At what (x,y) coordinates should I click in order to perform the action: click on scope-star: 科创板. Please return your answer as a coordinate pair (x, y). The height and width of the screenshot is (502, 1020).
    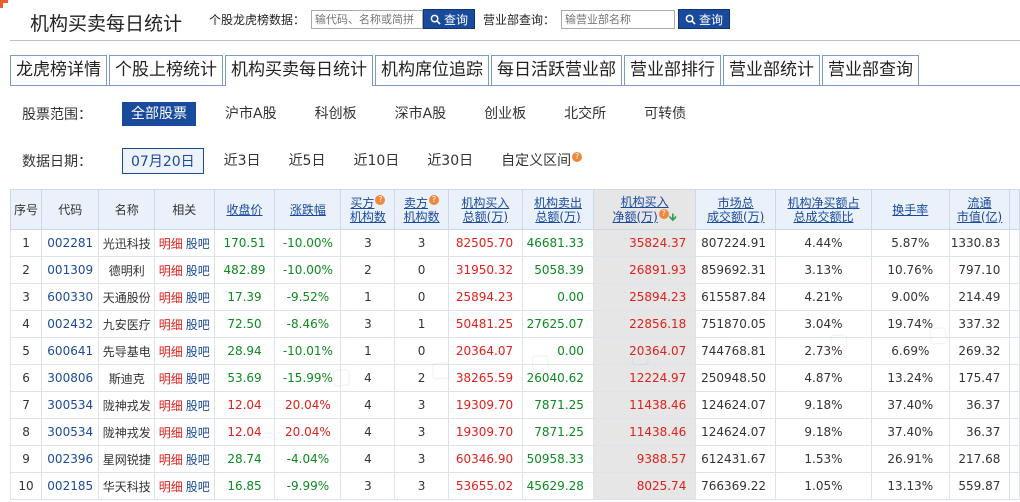
    Looking at the image, I should click on (336, 114).